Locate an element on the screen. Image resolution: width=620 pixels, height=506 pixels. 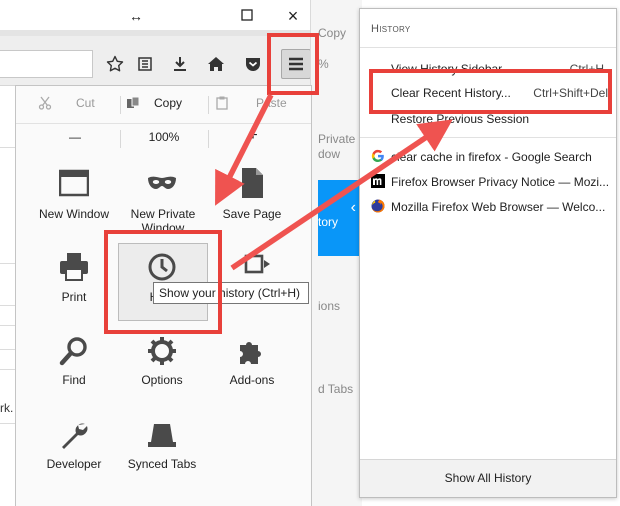
star-icon is located at coordinates (115, 63).